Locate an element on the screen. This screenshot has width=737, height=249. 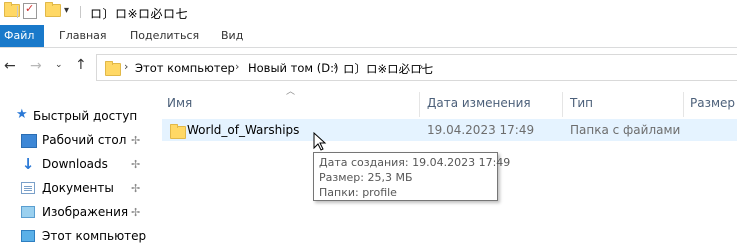
sidebar-item-label: Документы is located at coordinates (78, 188).